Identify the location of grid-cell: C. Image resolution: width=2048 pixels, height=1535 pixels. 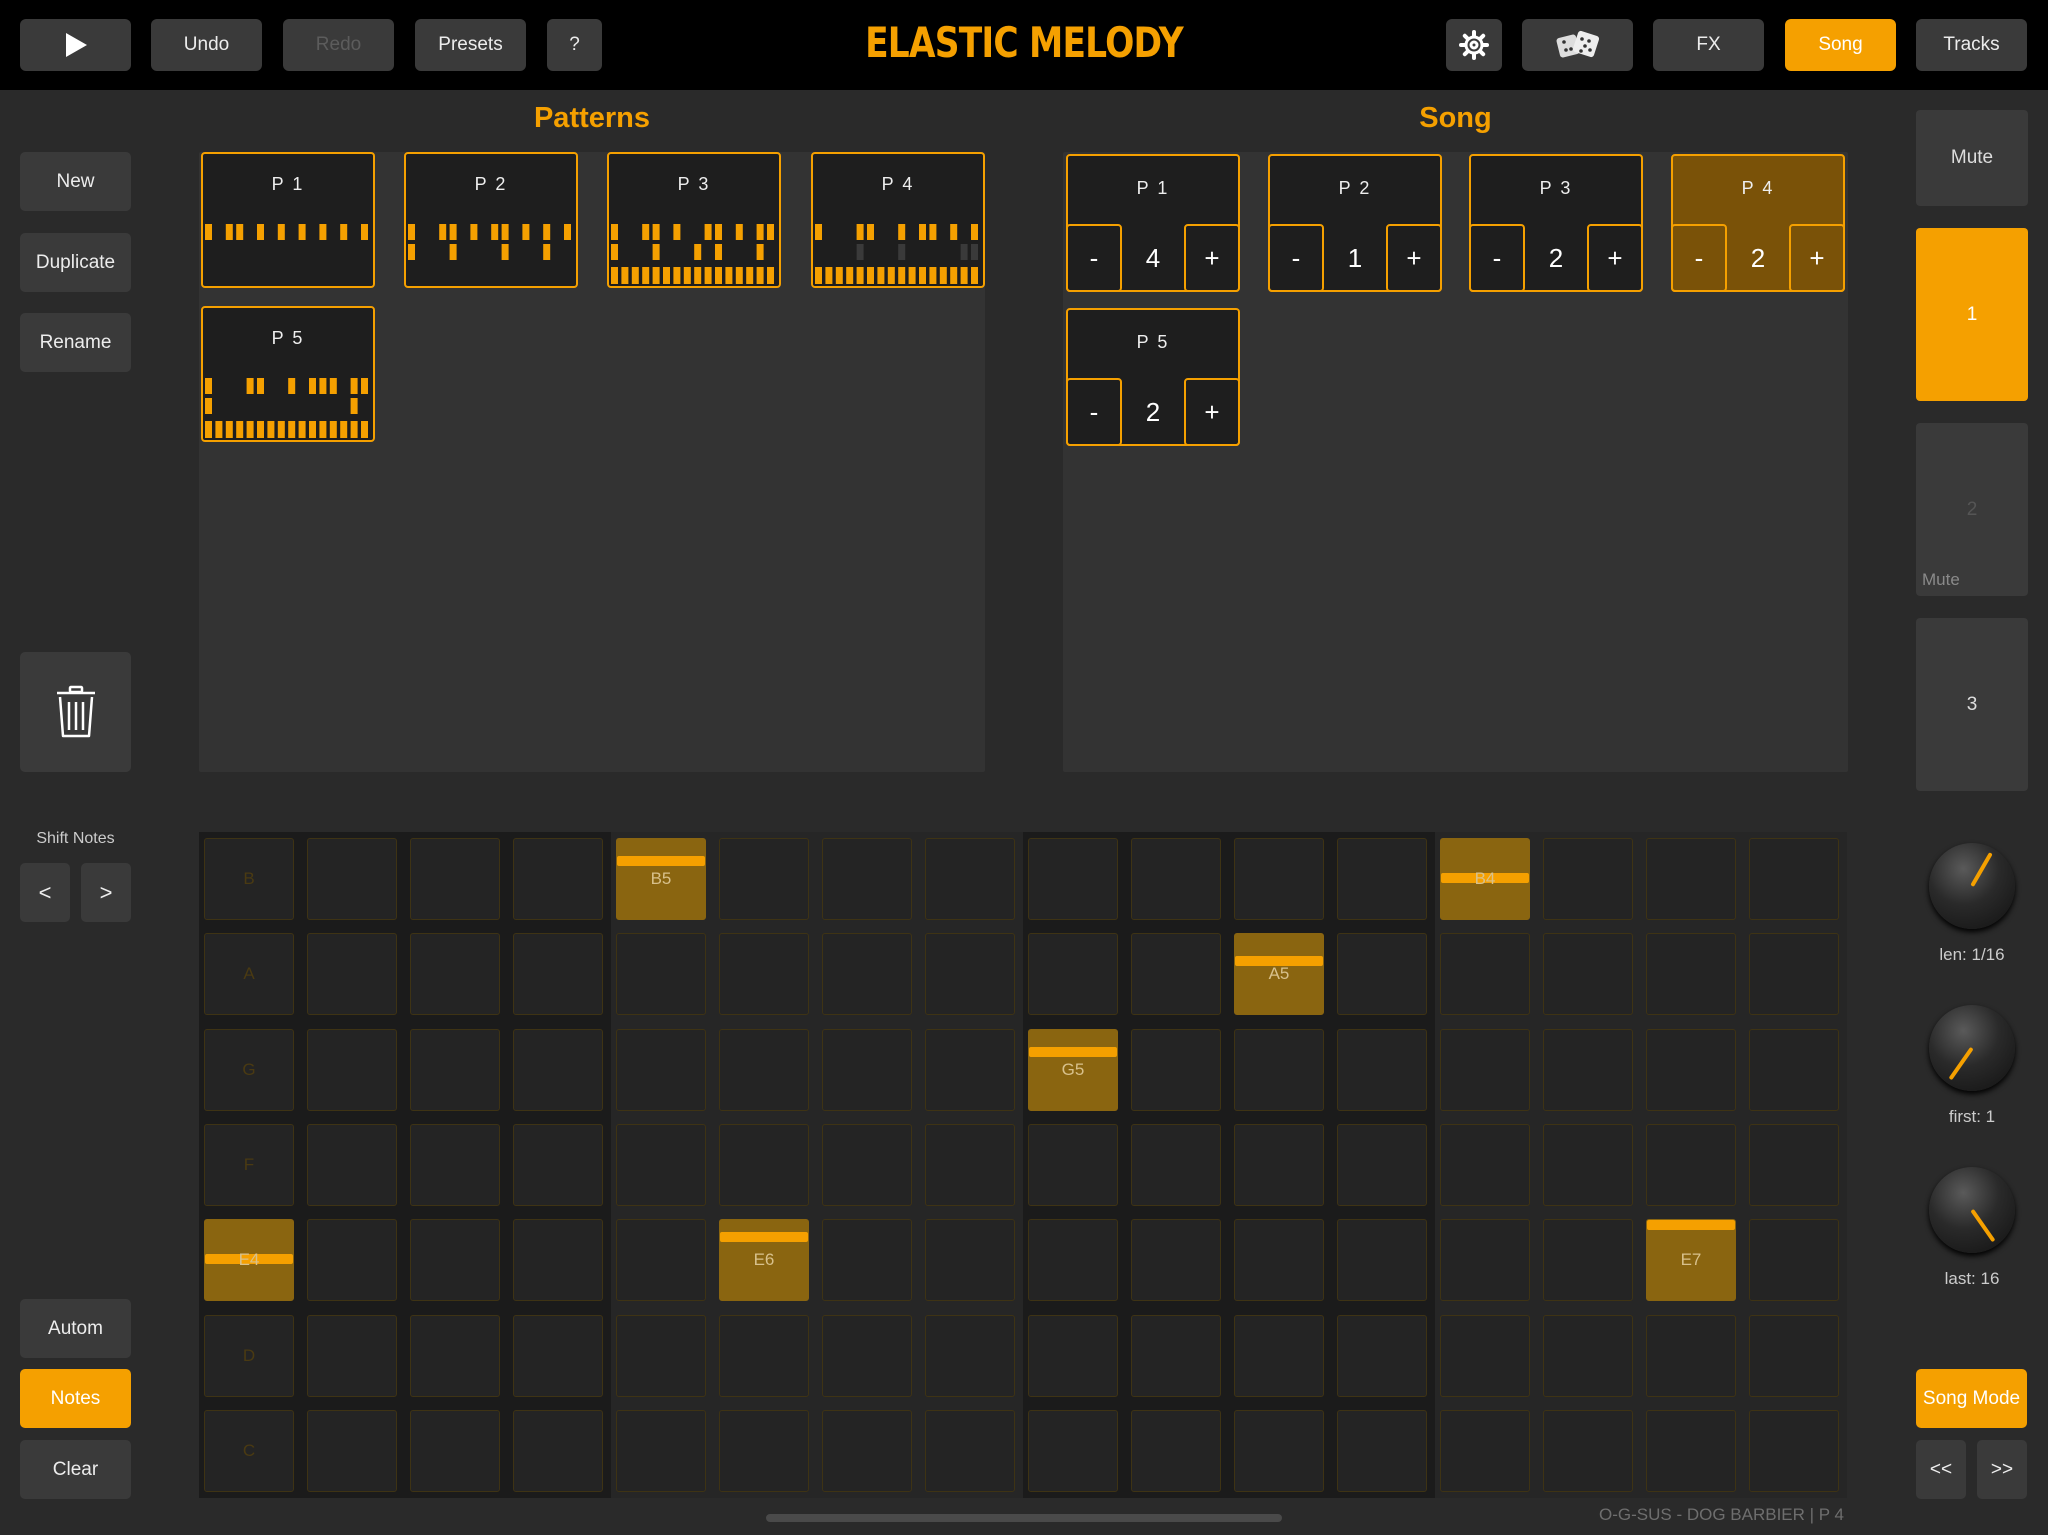
(249, 1450).